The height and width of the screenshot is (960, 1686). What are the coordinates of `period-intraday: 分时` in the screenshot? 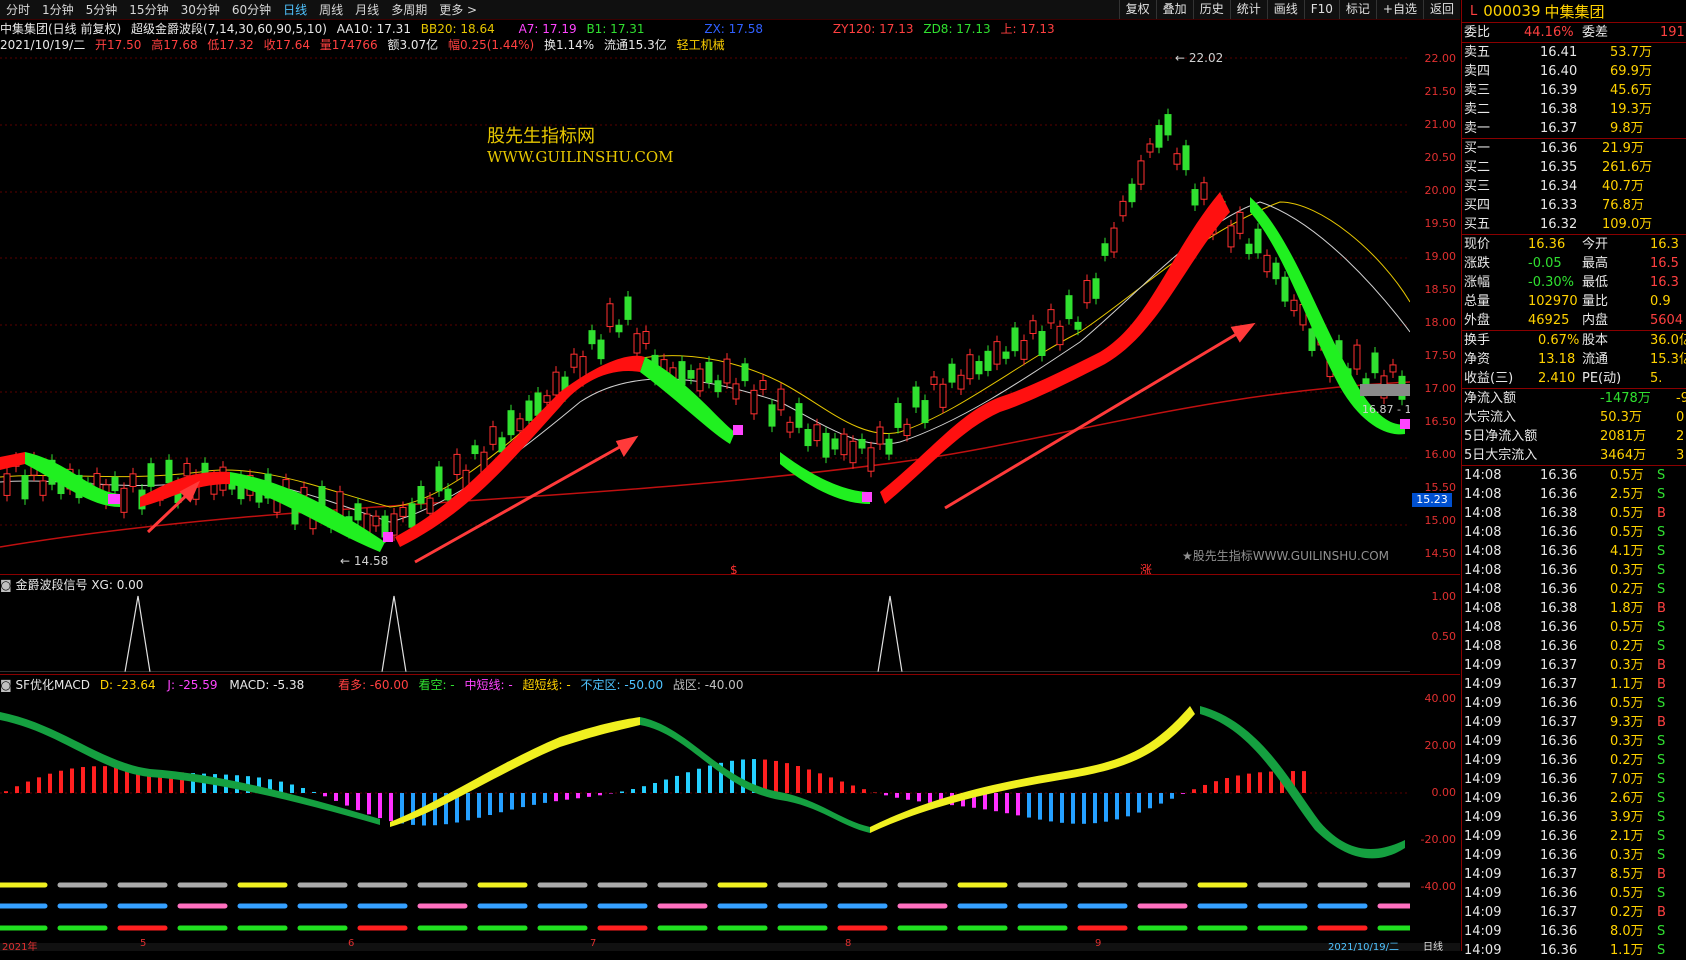 It's located at (18, 9).